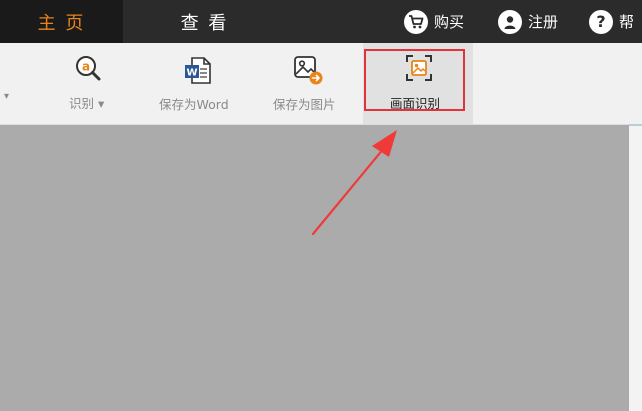 The image size is (642, 411). I want to click on annotation-arrow, so click(354, 183).